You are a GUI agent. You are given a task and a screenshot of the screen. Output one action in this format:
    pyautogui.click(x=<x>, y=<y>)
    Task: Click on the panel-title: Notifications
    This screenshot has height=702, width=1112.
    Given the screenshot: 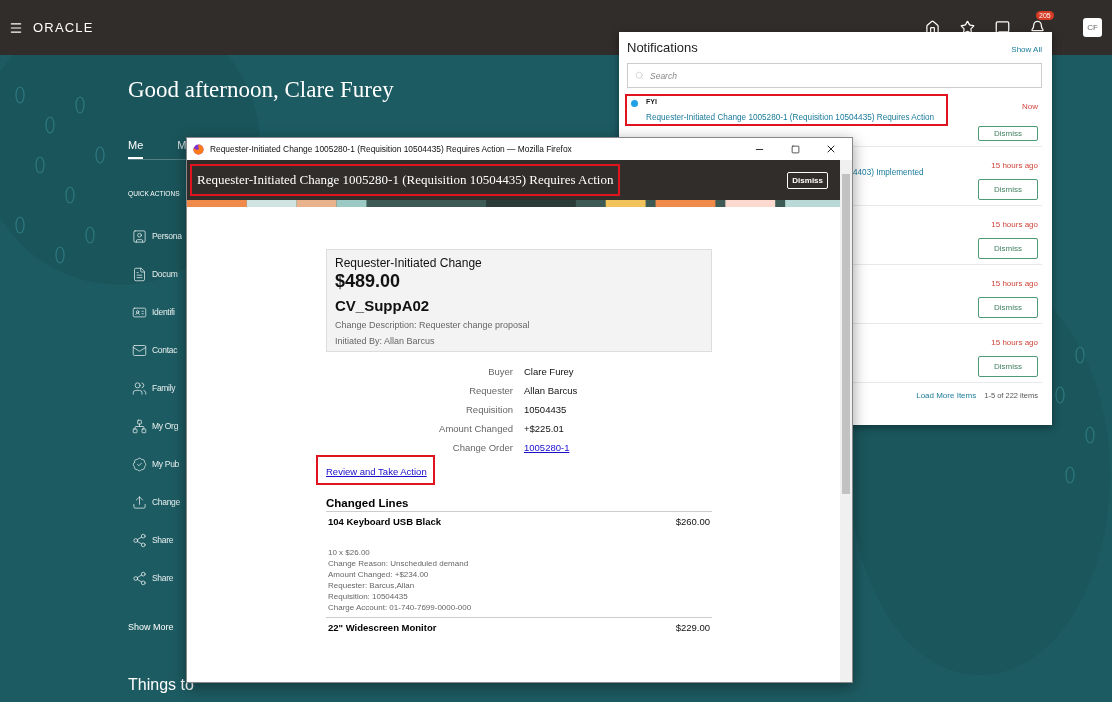 What is the action you would take?
    pyautogui.click(x=662, y=47)
    